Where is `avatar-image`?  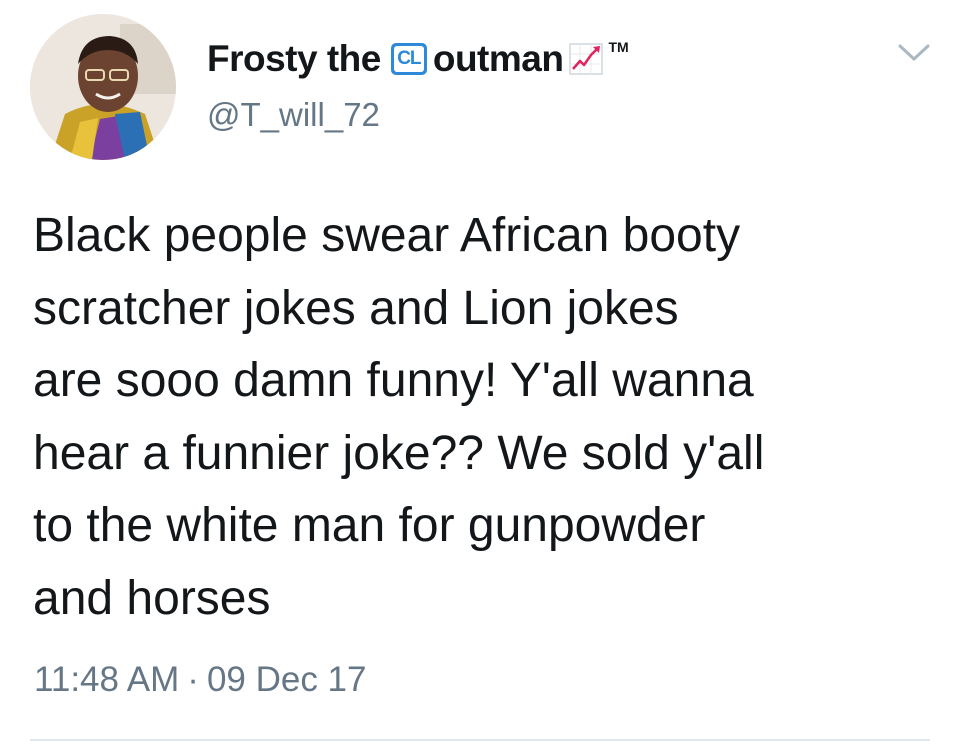
avatar-image is located at coordinates (103, 87).